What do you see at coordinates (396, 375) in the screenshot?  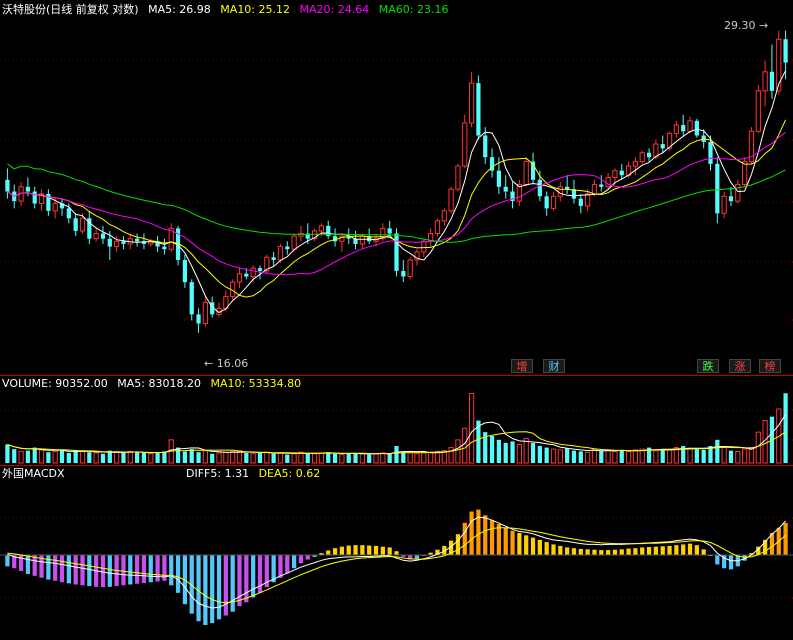 I see `separator-price-volume` at bounding box center [396, 375].